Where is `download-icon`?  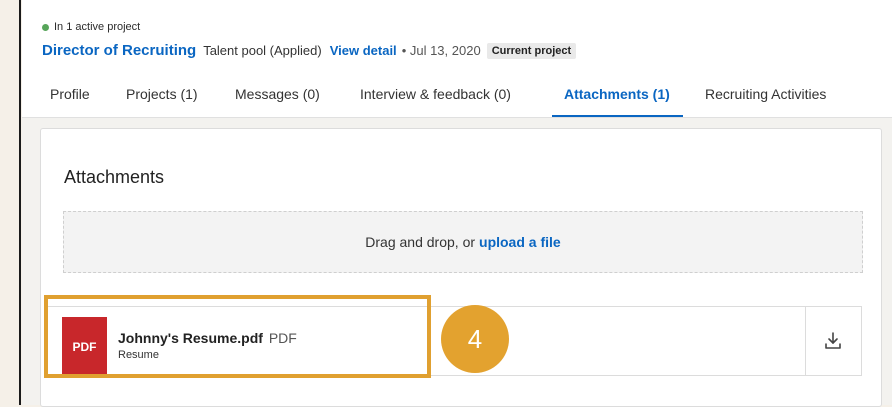
download-icon is located at coordinates (833, 341).